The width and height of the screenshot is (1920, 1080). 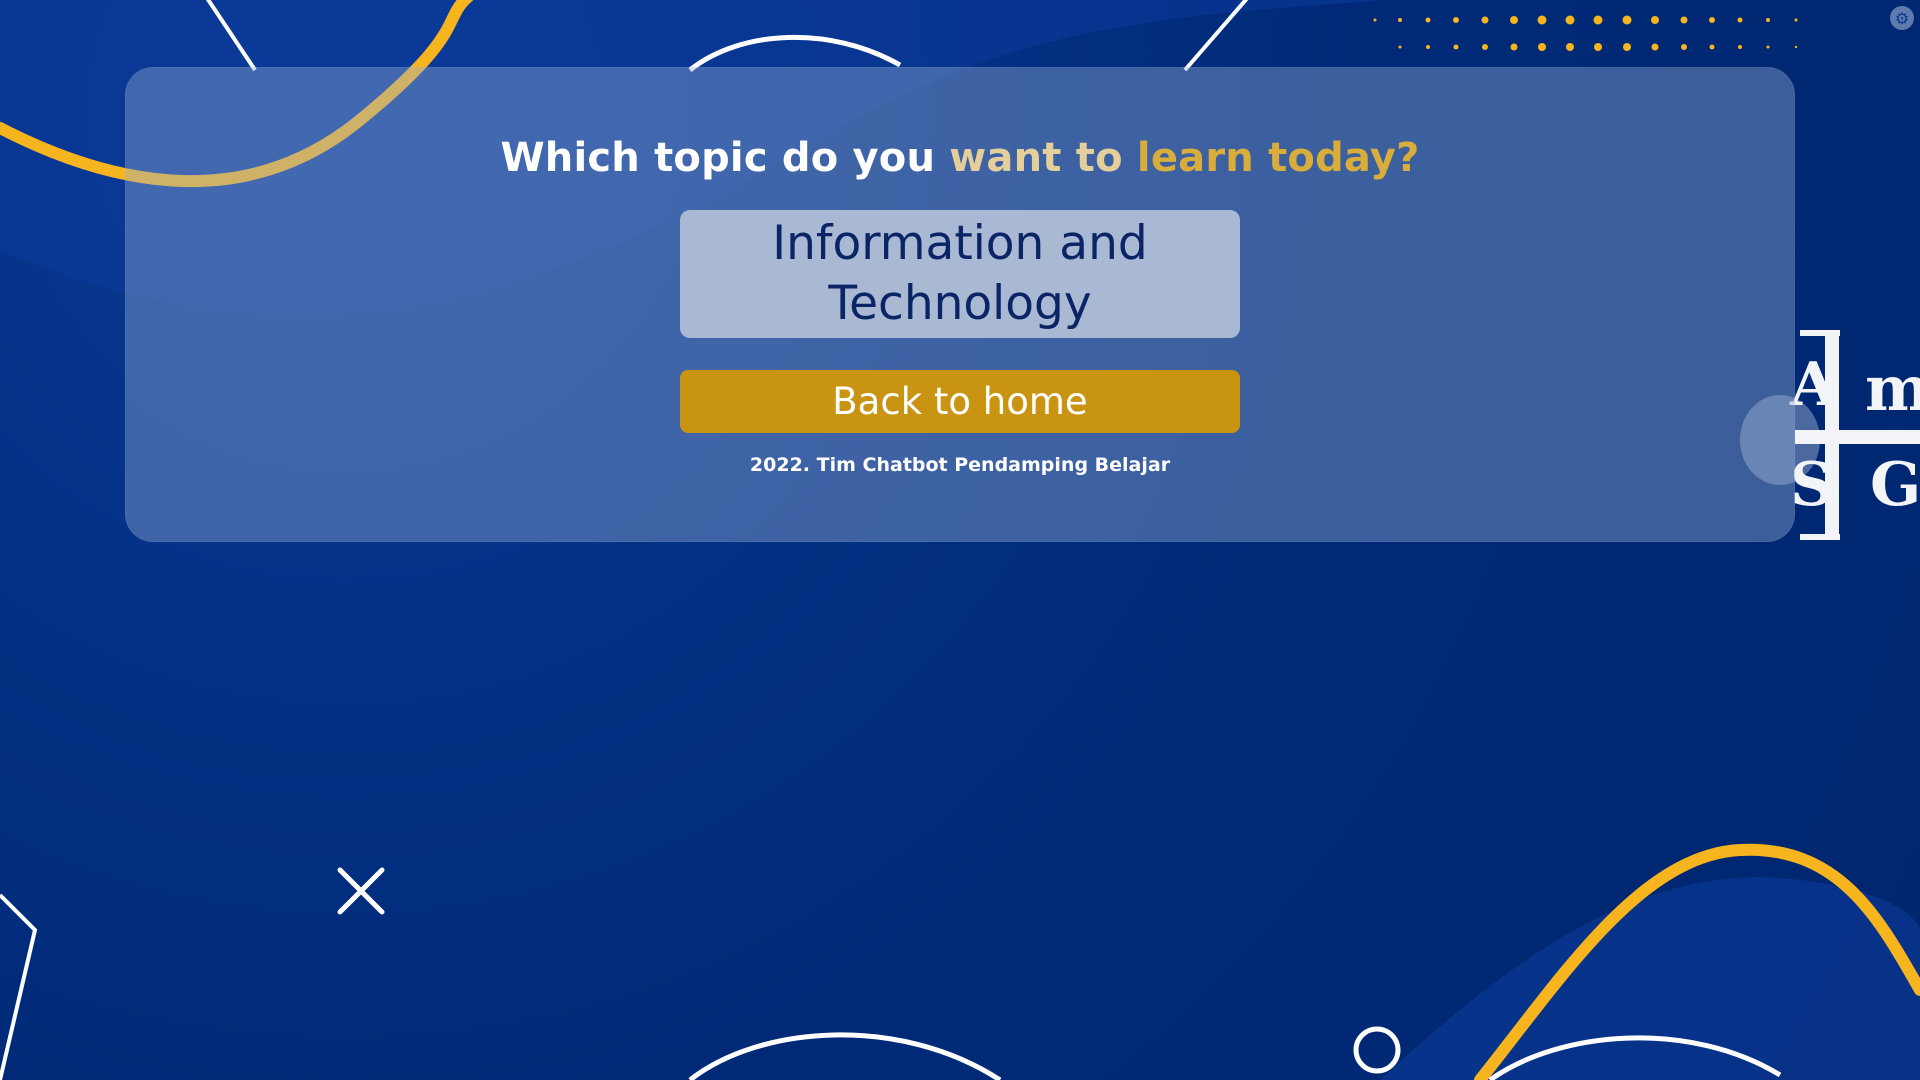 What do you see at coordinates (1278, 158) in the screenshot?
I see `title-part-accent-gold: learn today?` at bounding box center [1278, 158].